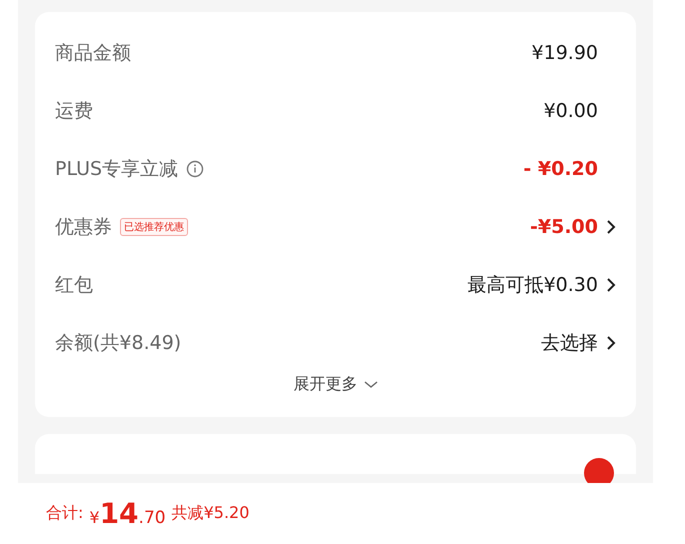 This screenshot has height=544, width=685. I want to click on row-value: - ¥0.20, so click(560, 169).